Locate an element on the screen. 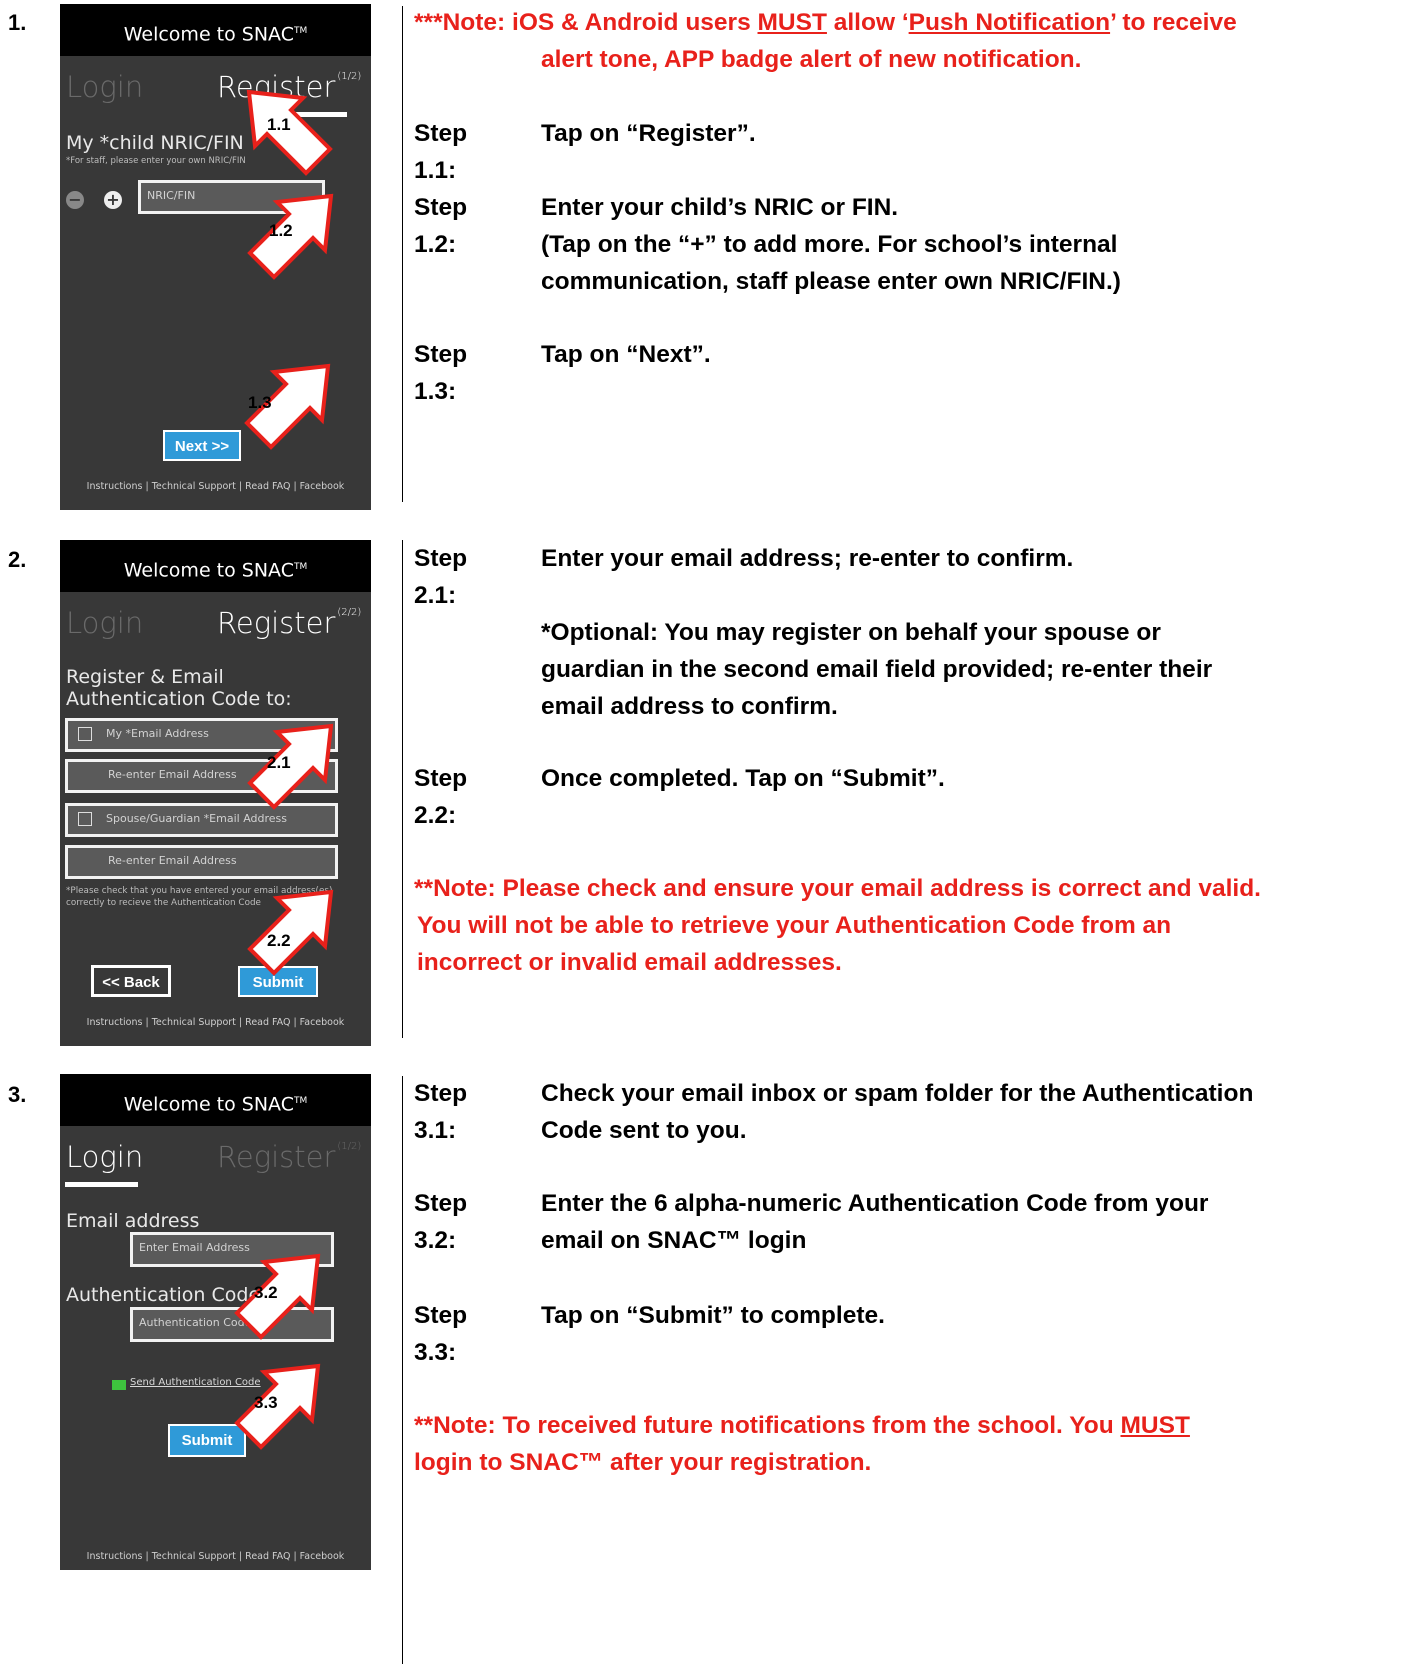 The width and height of the screenshot is (1410, 1664). section-number: 3. is located at coordinates (17, 1094).